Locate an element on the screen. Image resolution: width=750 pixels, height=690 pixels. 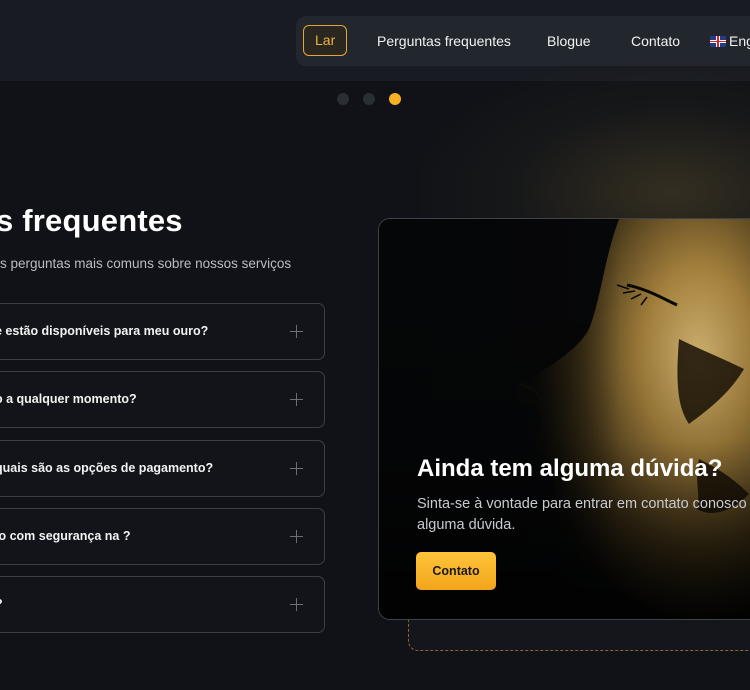
faq-question: o a qualquer momento? is located at coordinates (68, 399).